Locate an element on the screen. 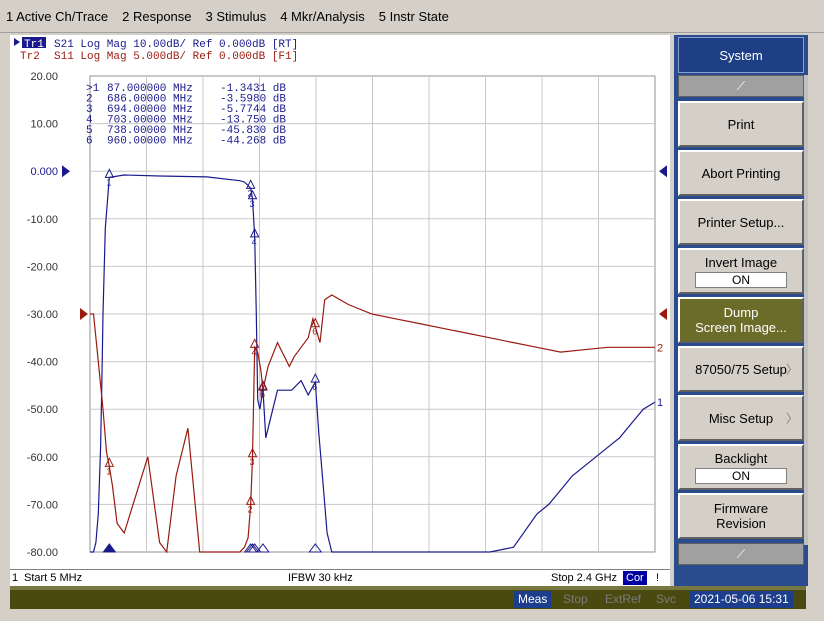  menu-instr-state: 5 Instr State is located at coordinates (414, 16).